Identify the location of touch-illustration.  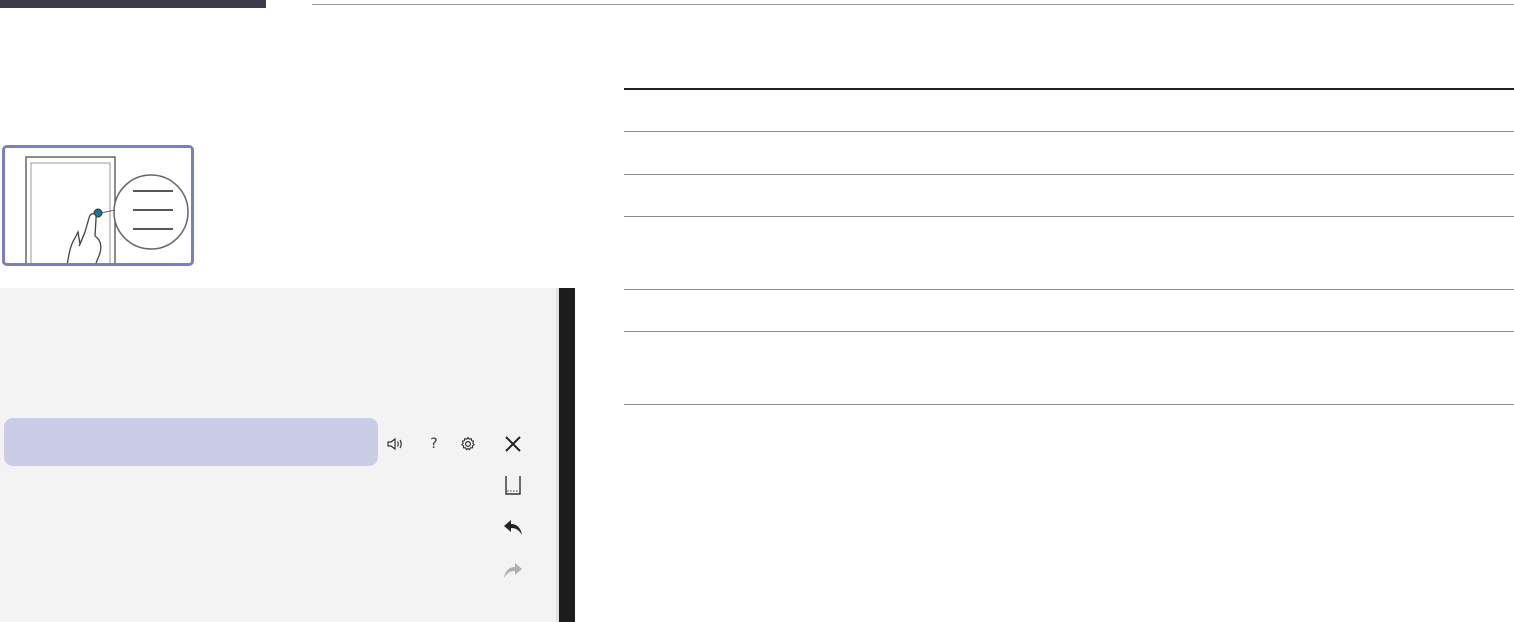
(98, 205).